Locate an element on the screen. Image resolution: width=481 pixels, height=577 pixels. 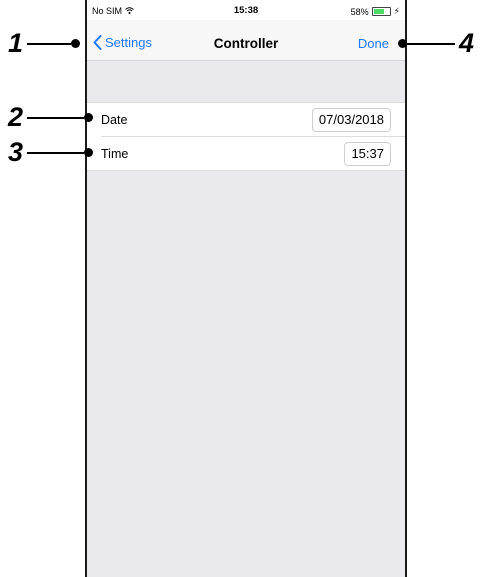
status-bar: No SIM 15:38 58% ⚡ is located at coordinates (246, 10).